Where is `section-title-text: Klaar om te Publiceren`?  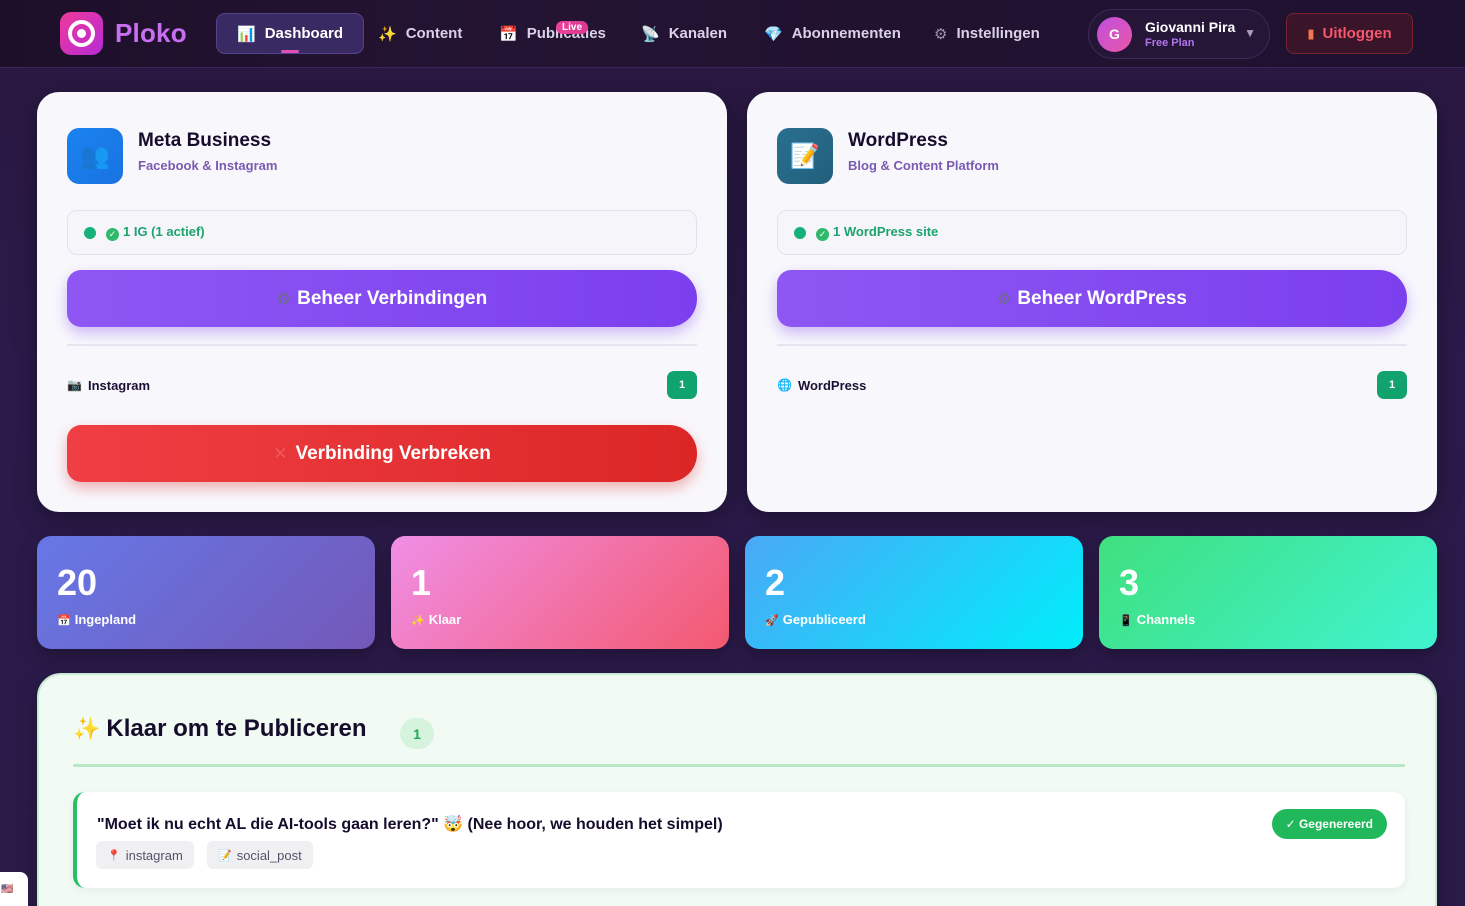
section-title-text: Klaar om te Publiceren is located at coordinates (236, 728).